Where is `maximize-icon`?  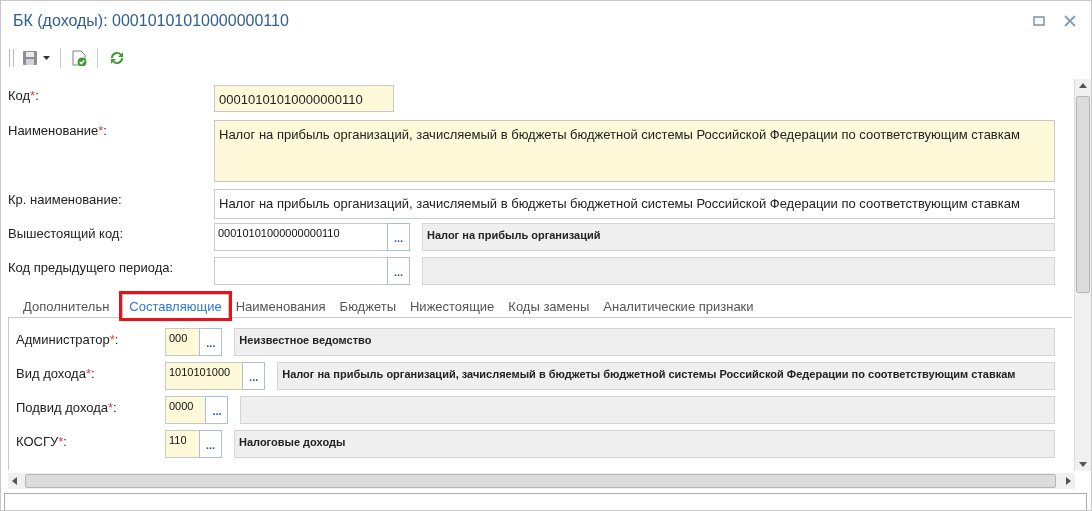 maximize-icon is located at coordinates (1039, 21).